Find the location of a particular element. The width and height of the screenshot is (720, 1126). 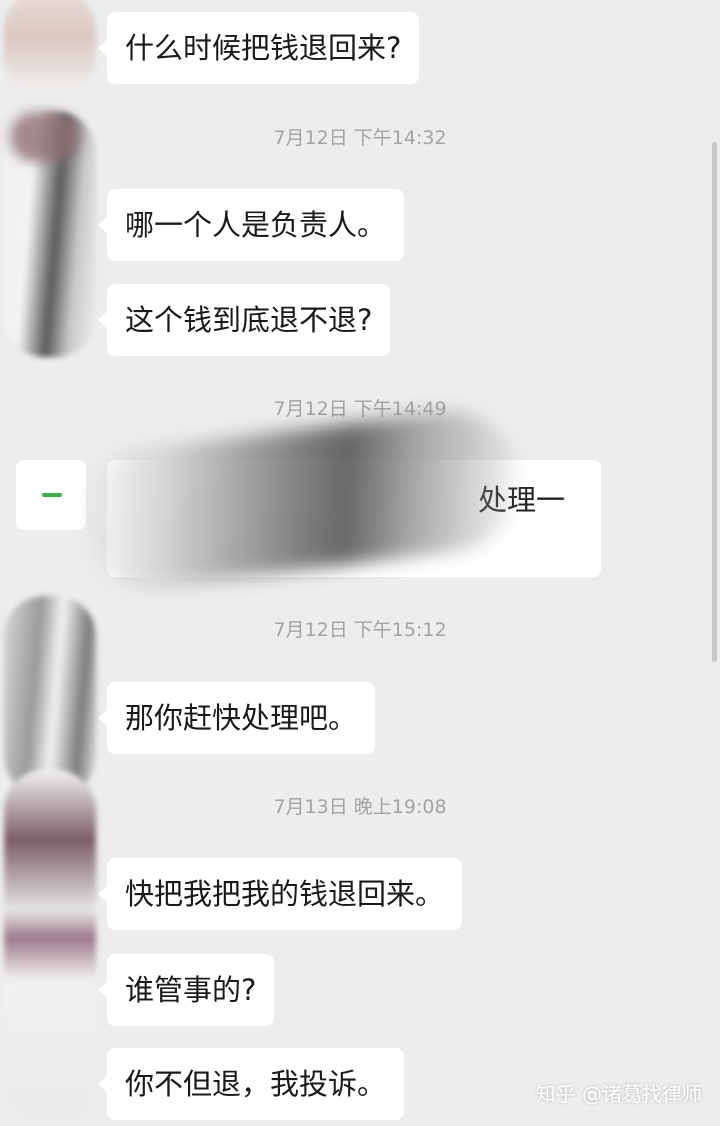

timestamp: 7月13日 晚上19:08 is located at coordinates (360, 807).